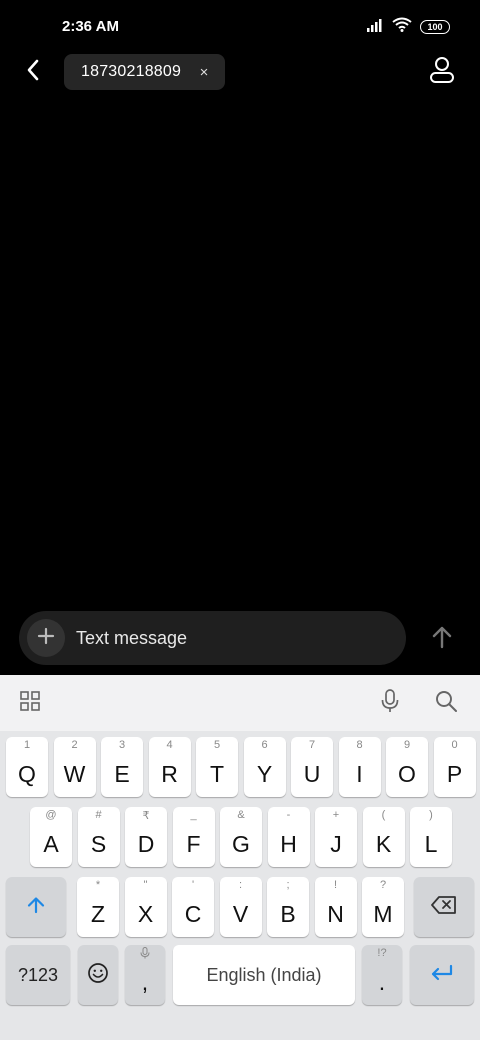  Describe the element at coordinates (241, 815) in the screenshot. I see `key-hint: &` at that location.